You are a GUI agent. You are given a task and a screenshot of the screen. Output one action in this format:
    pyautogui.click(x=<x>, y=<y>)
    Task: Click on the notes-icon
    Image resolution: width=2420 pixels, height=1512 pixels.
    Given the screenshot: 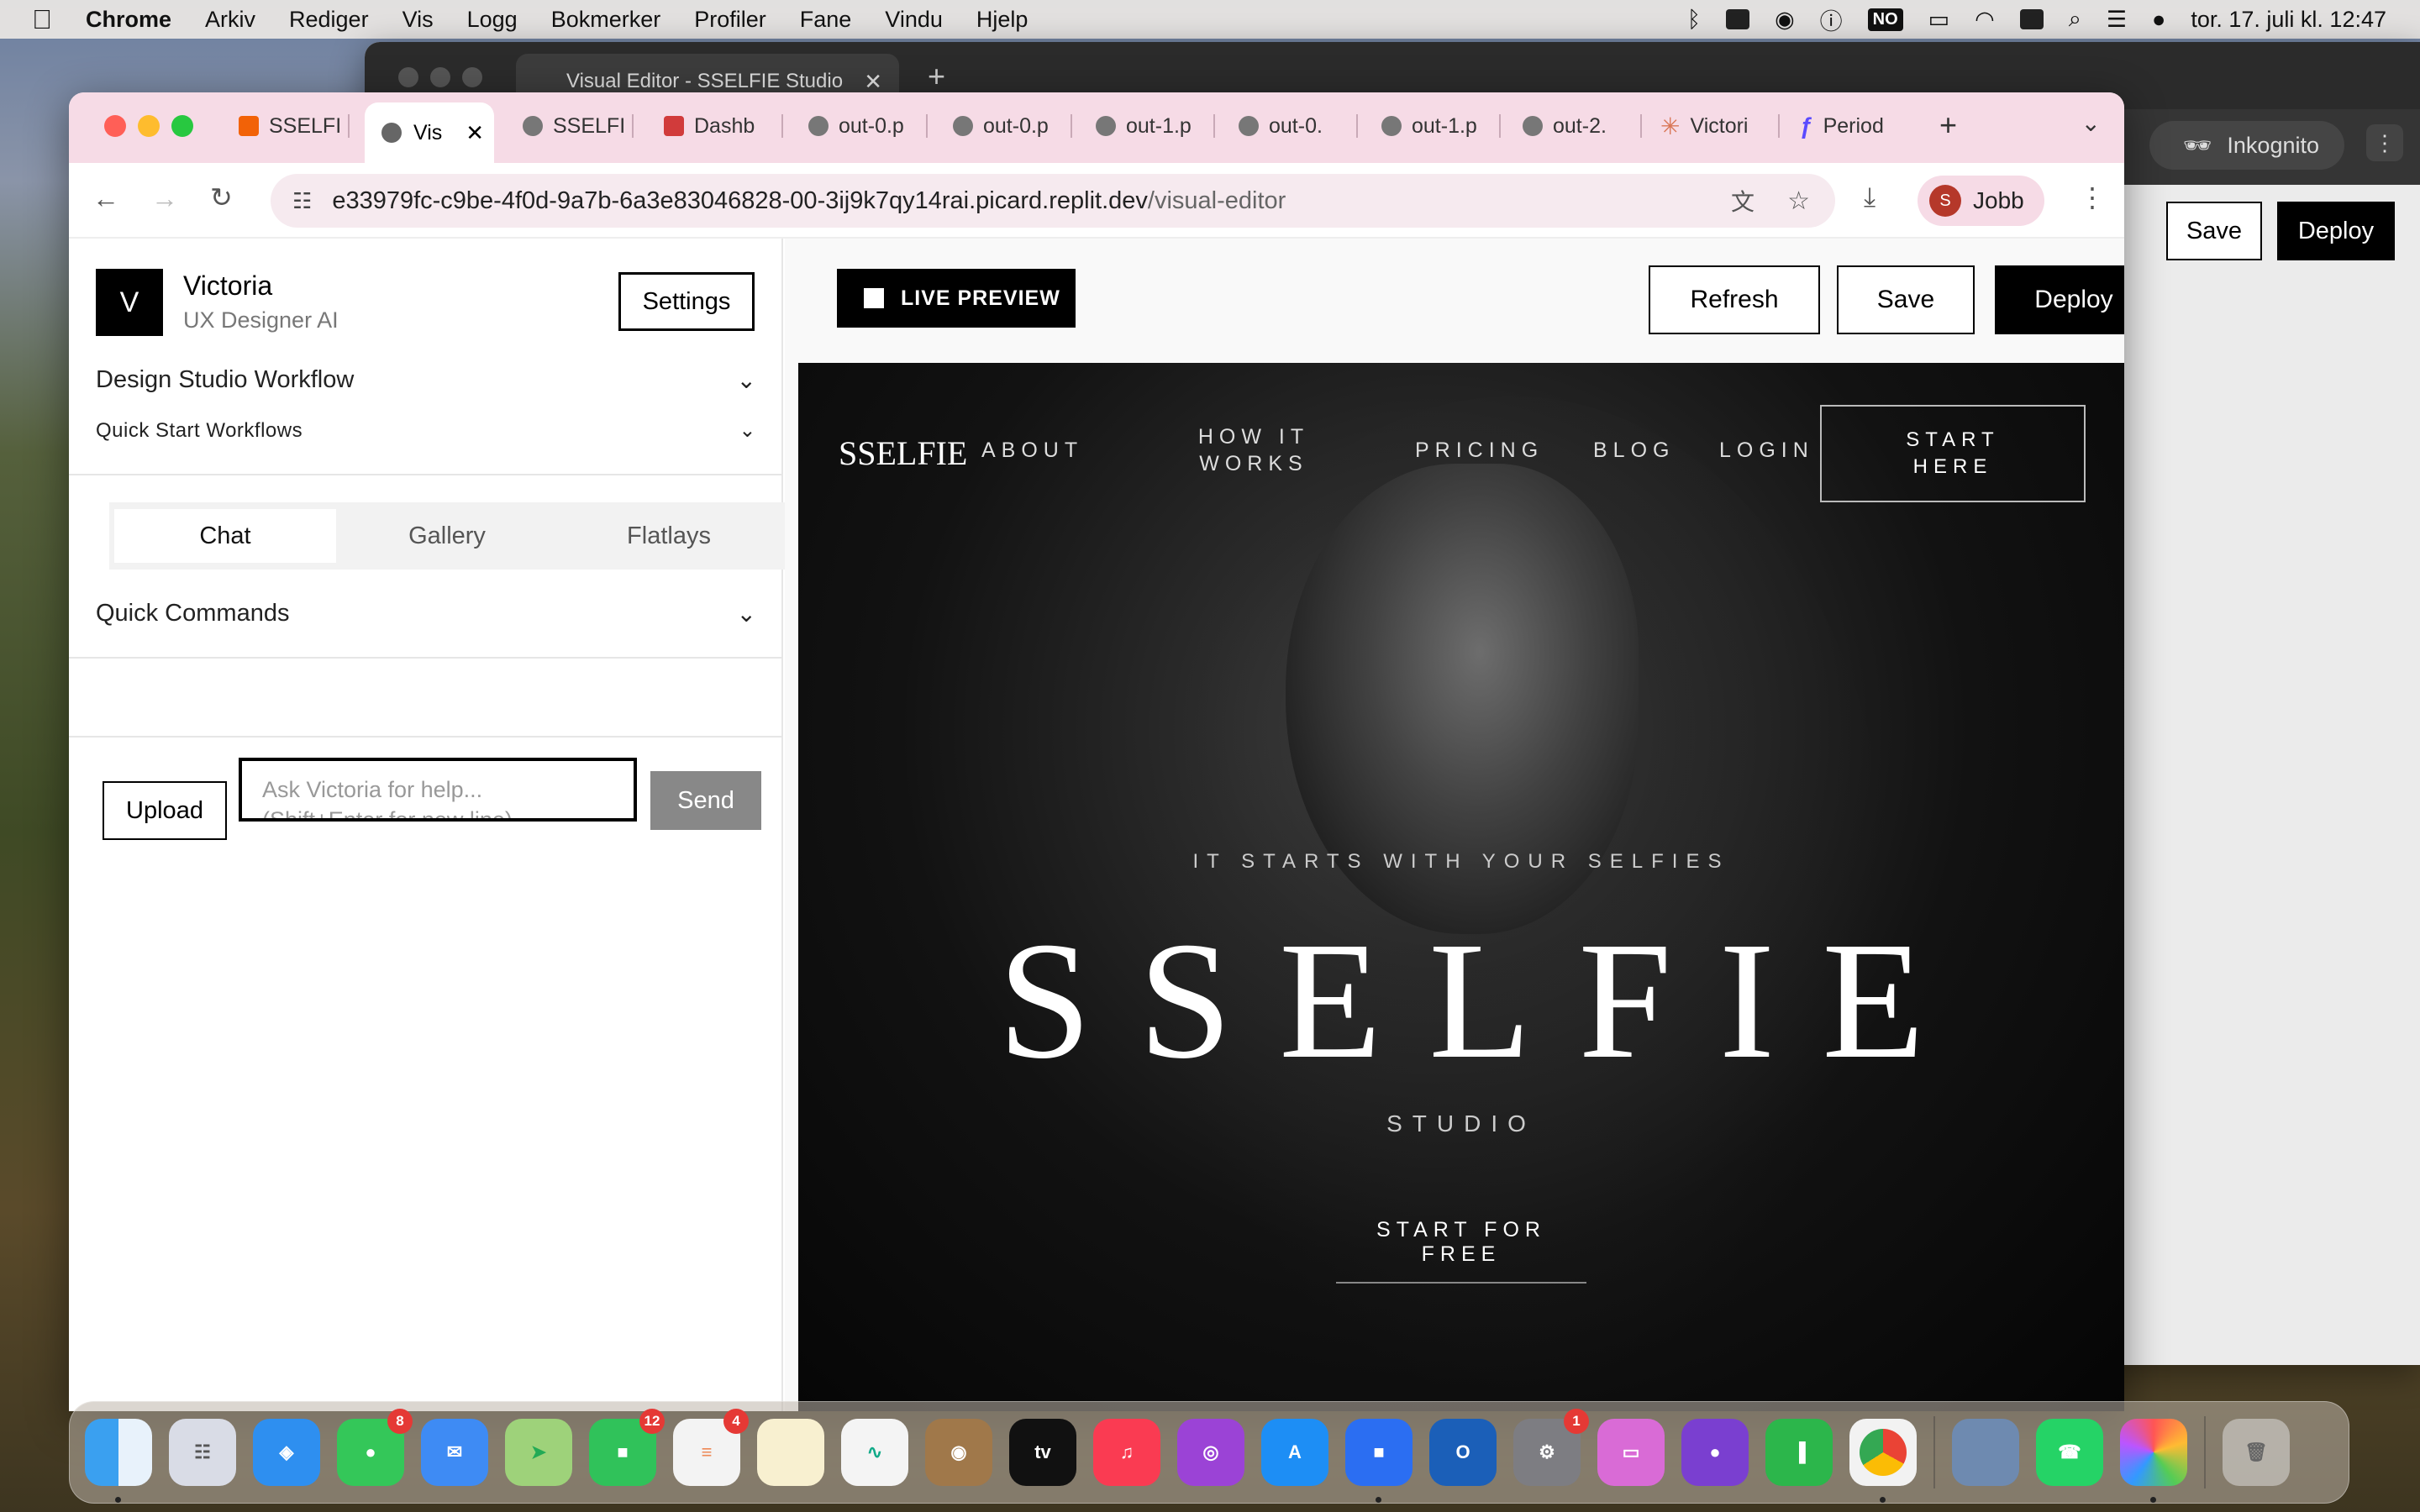 What is the action you would take?
    pyautogui.click(x=790, y=1452)
    